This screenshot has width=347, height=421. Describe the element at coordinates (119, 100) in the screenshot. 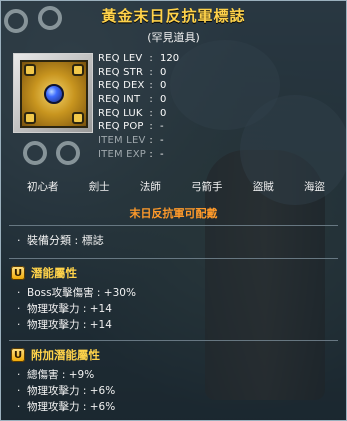

I see `req-label: REQ INT` at that location.